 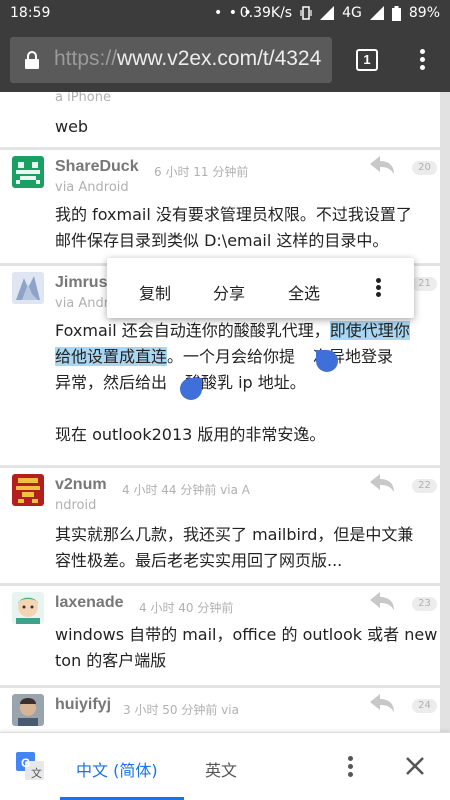 I want to click on url-host-path: www.v2ex.com/t/4324, so click(x=219, y=58).